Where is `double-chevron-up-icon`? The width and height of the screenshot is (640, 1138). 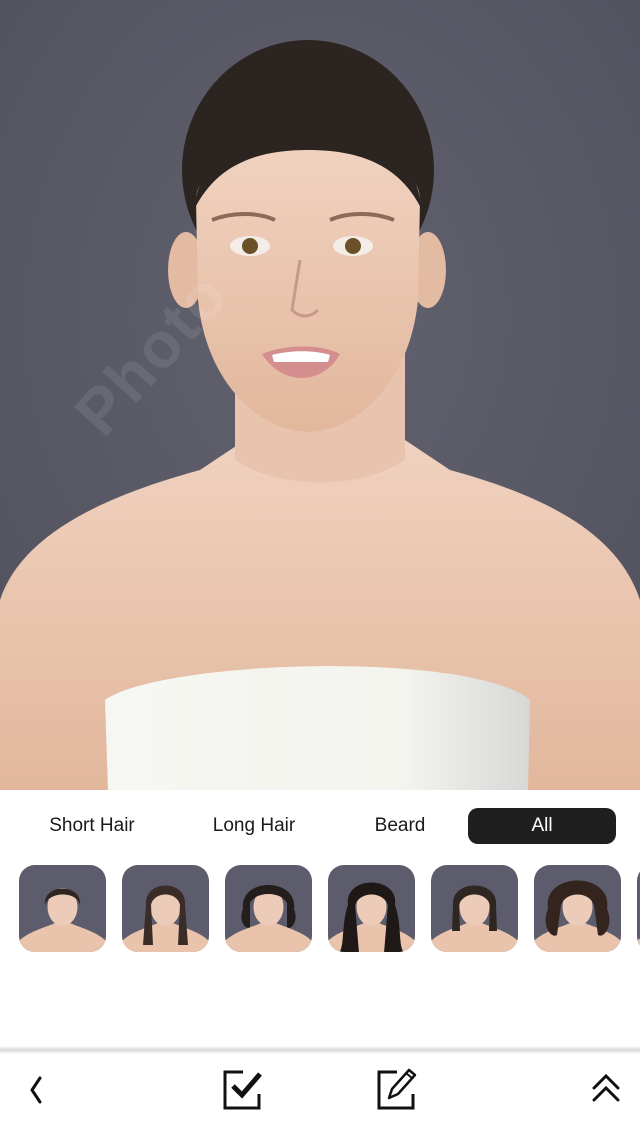 double-chevron-up-icon is located at coordinates (606, 1087).